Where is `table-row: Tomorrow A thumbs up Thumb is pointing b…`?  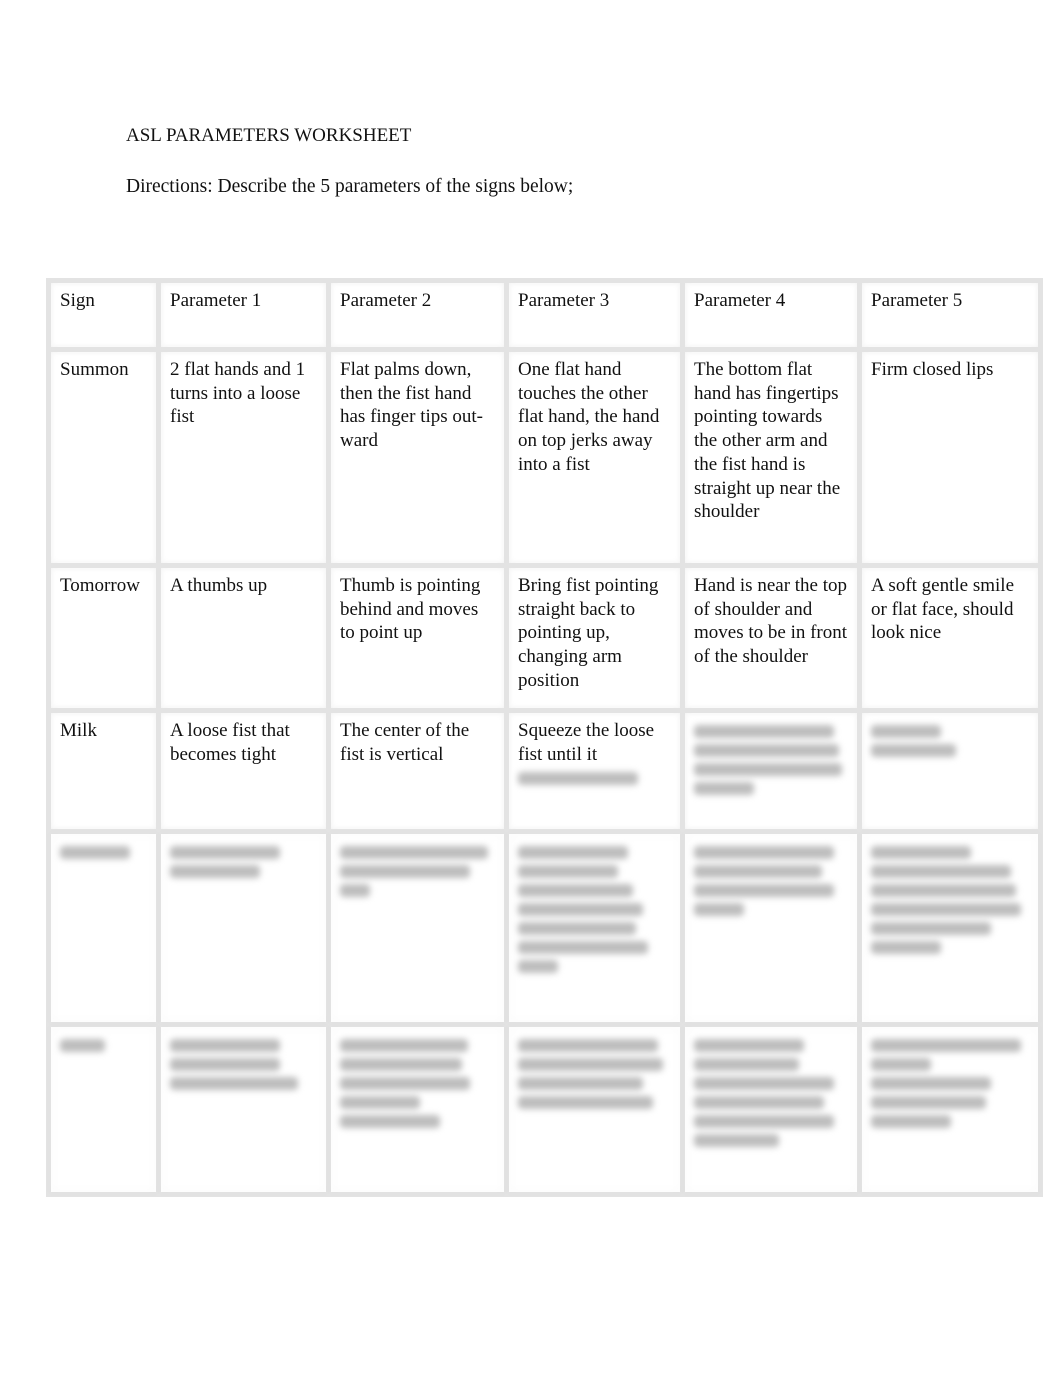 table-row: Tomorrow A thumbs up Thumb is pointing b… is located at coordinates (544, 638).